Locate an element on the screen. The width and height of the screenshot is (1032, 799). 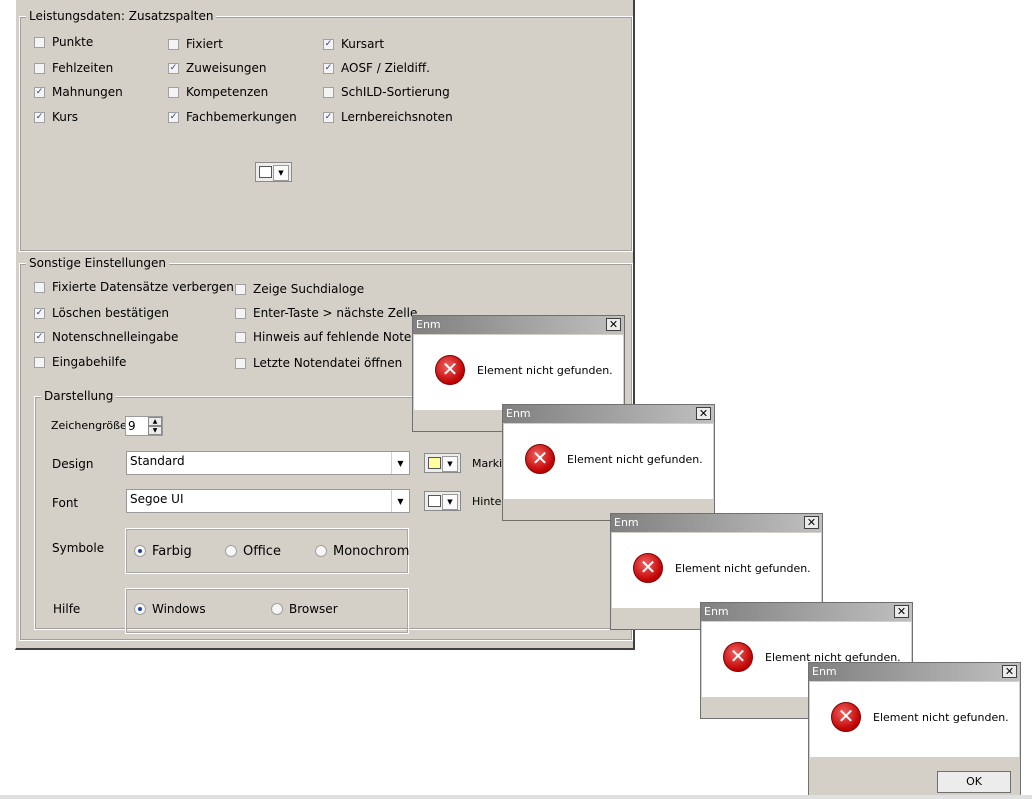
design-select: Standard ▼ is located at coordinates (268, 463).